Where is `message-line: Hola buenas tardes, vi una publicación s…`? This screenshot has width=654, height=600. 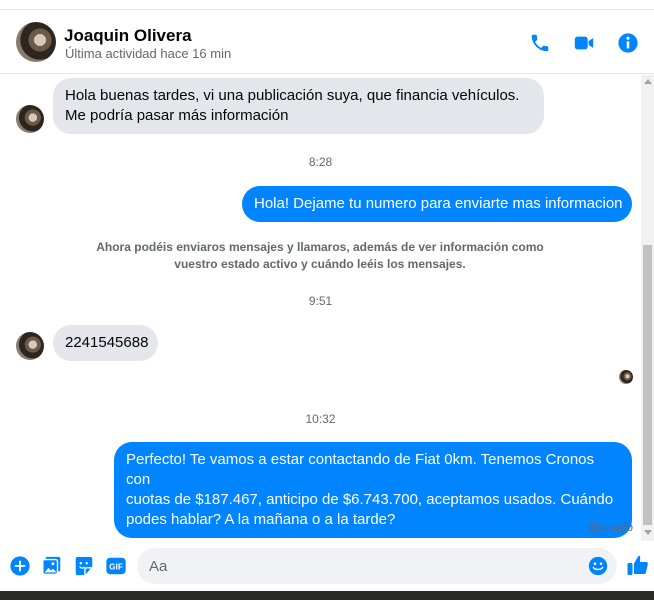
message-line: Hola buenas tardes, vi una publicación s… is located at coordinates (292, 95).